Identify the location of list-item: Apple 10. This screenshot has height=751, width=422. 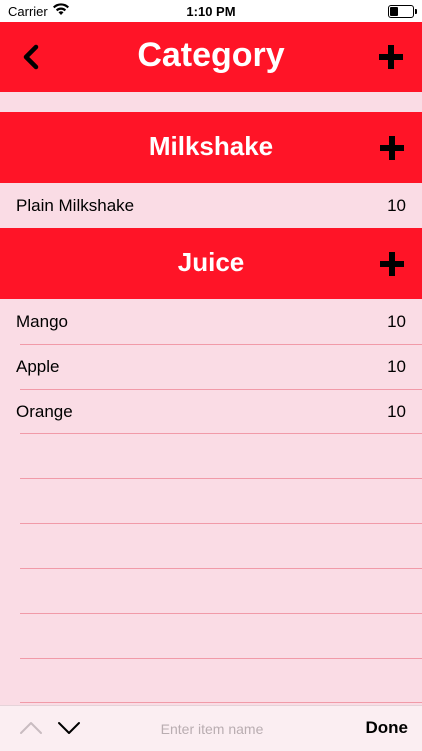
(211, 366).